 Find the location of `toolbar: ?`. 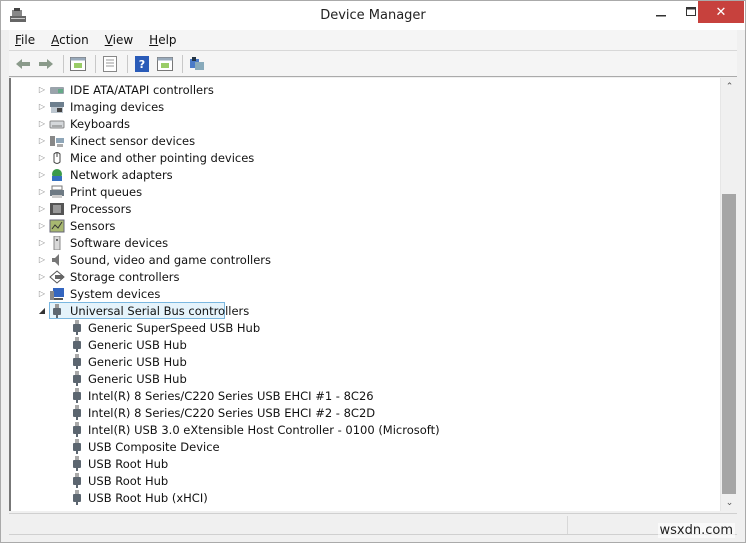

toolbar: ? is located at coordinates (373, 64).